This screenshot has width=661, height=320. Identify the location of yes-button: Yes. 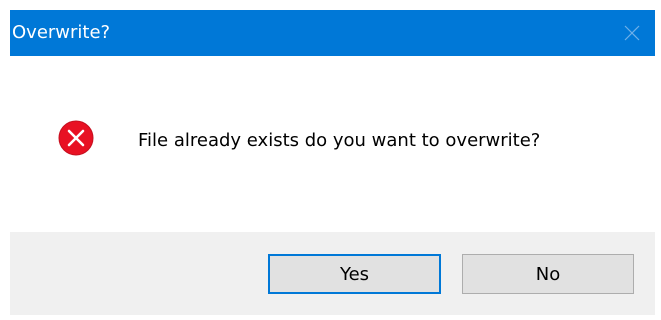
(354, 274).